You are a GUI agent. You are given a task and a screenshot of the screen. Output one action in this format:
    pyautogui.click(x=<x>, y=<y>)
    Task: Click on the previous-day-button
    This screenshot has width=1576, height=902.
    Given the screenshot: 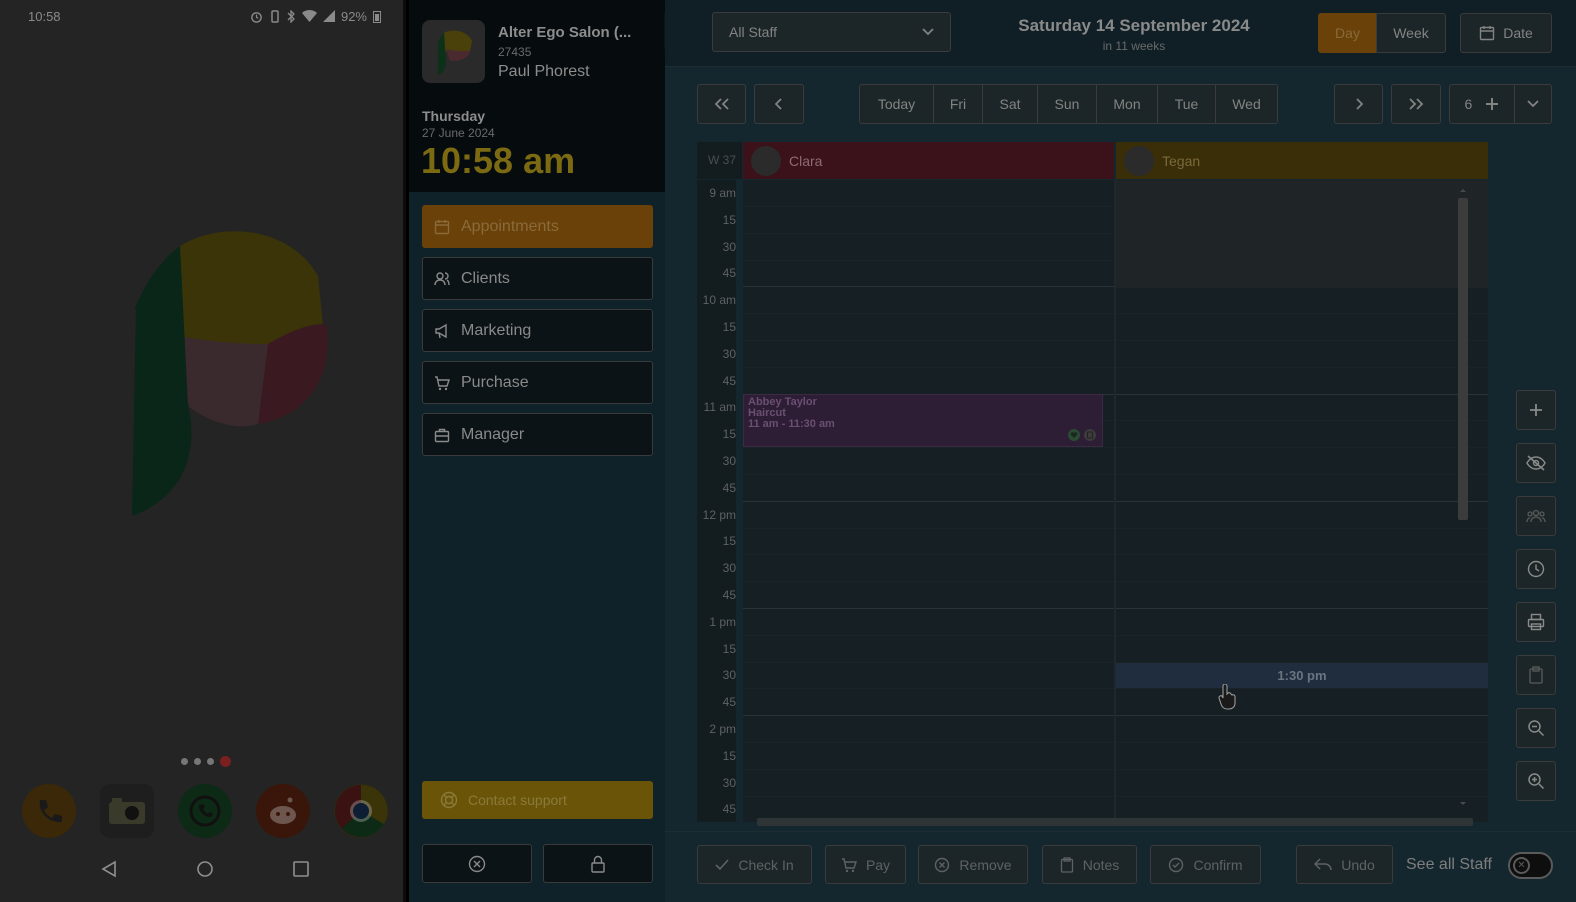 What is the action you would take?
    pyautogui.click(x=779, y=104)
    